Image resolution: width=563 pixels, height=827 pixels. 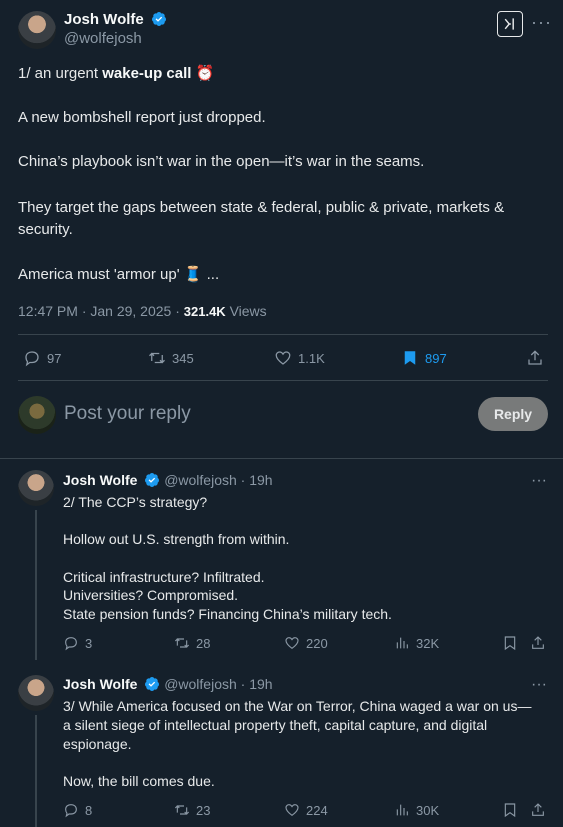 I want to click on thread-emoji: 🧵, so click(x=193, y=274).